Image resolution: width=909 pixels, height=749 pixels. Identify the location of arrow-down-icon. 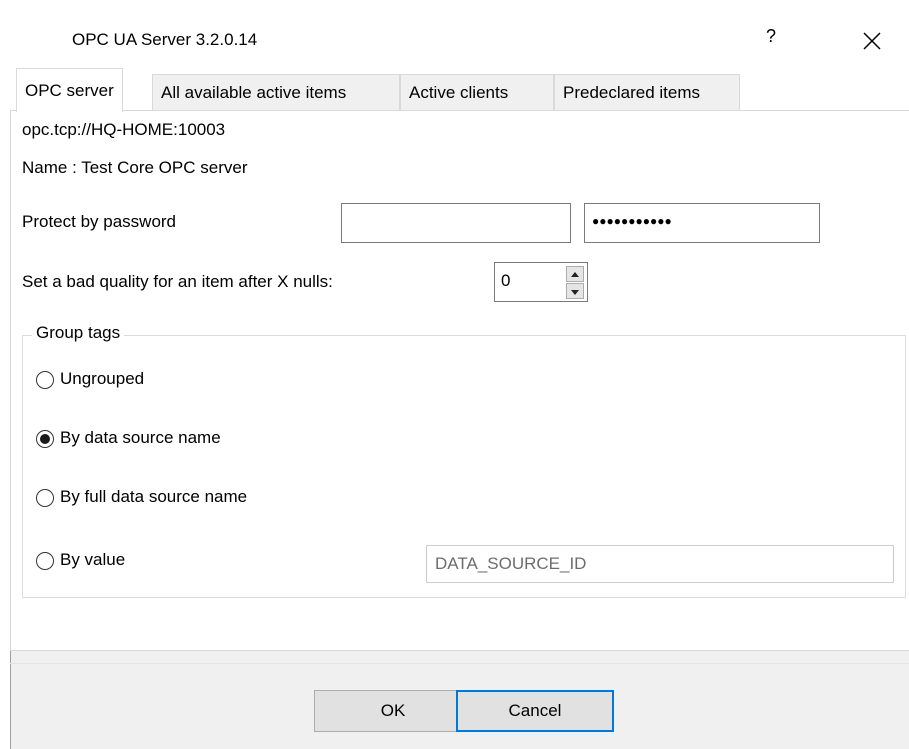
(575, 292).